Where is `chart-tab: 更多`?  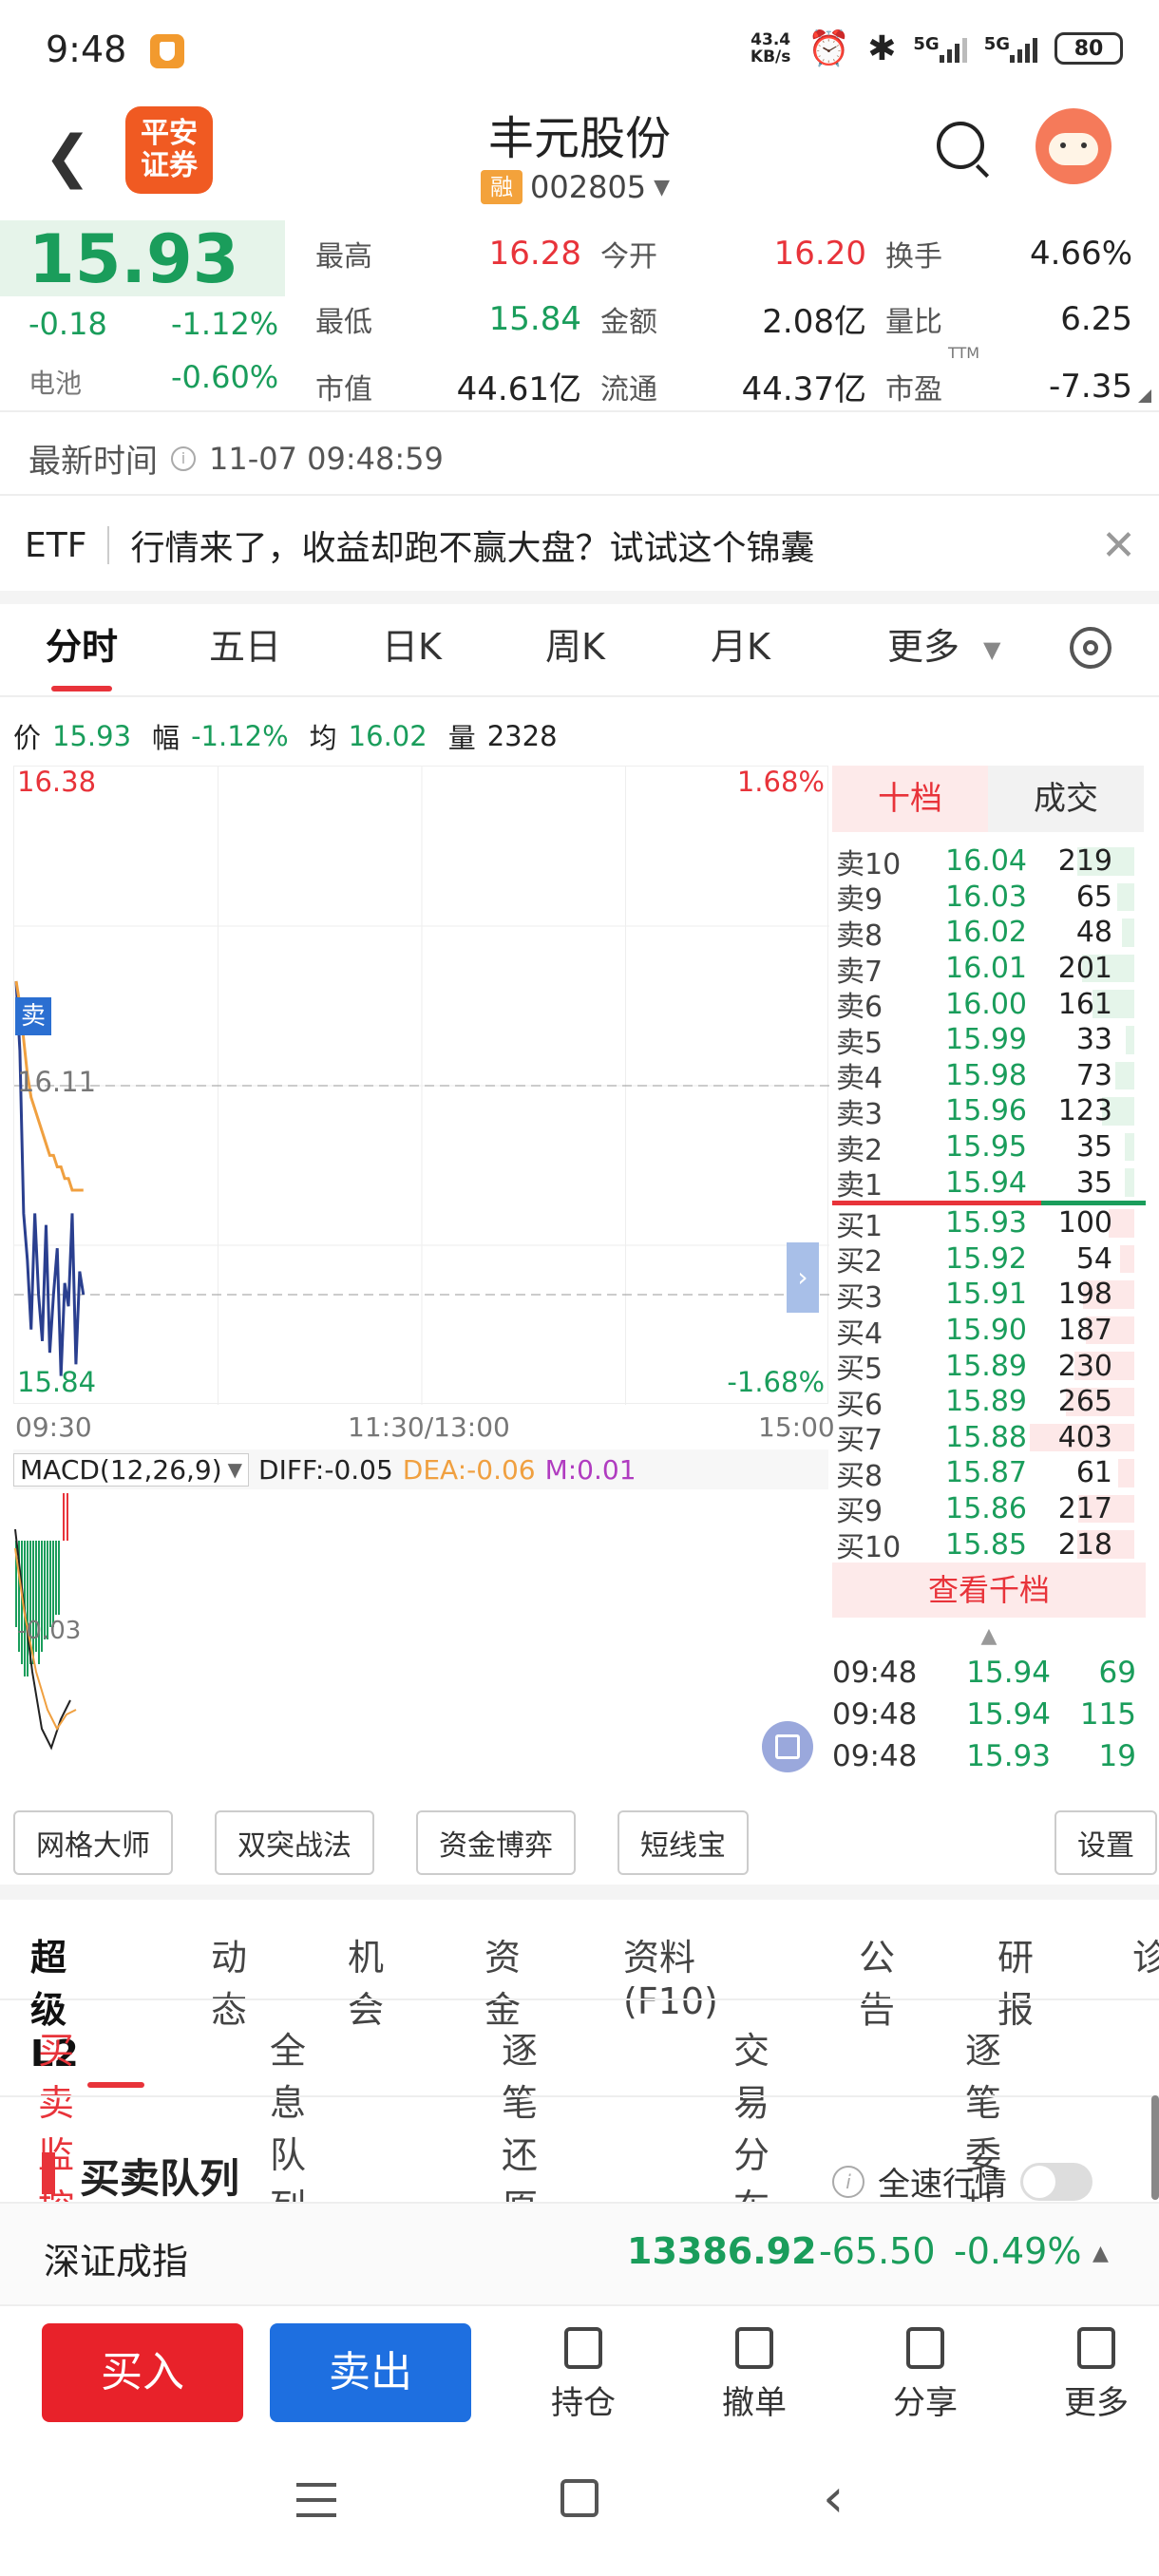
chart-tab: 更多 is located at coordinates (923, 643).